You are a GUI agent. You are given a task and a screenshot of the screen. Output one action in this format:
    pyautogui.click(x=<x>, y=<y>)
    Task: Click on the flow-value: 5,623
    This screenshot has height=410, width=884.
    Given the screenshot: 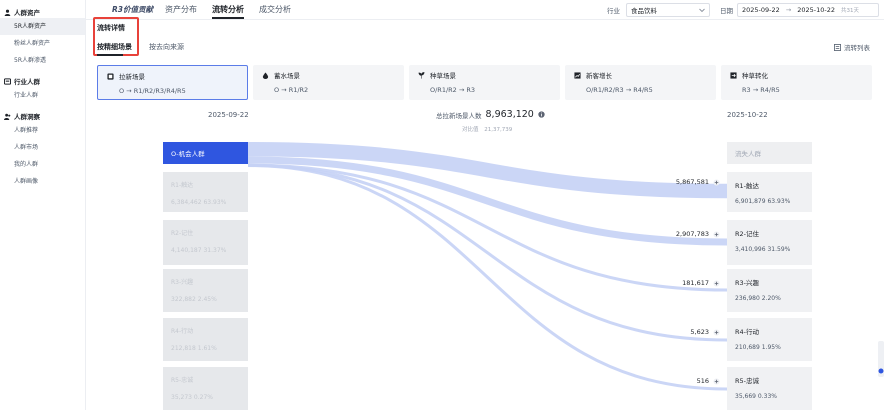 What is the action you would take?
    pyautogui.click(x=699, y=332)
    